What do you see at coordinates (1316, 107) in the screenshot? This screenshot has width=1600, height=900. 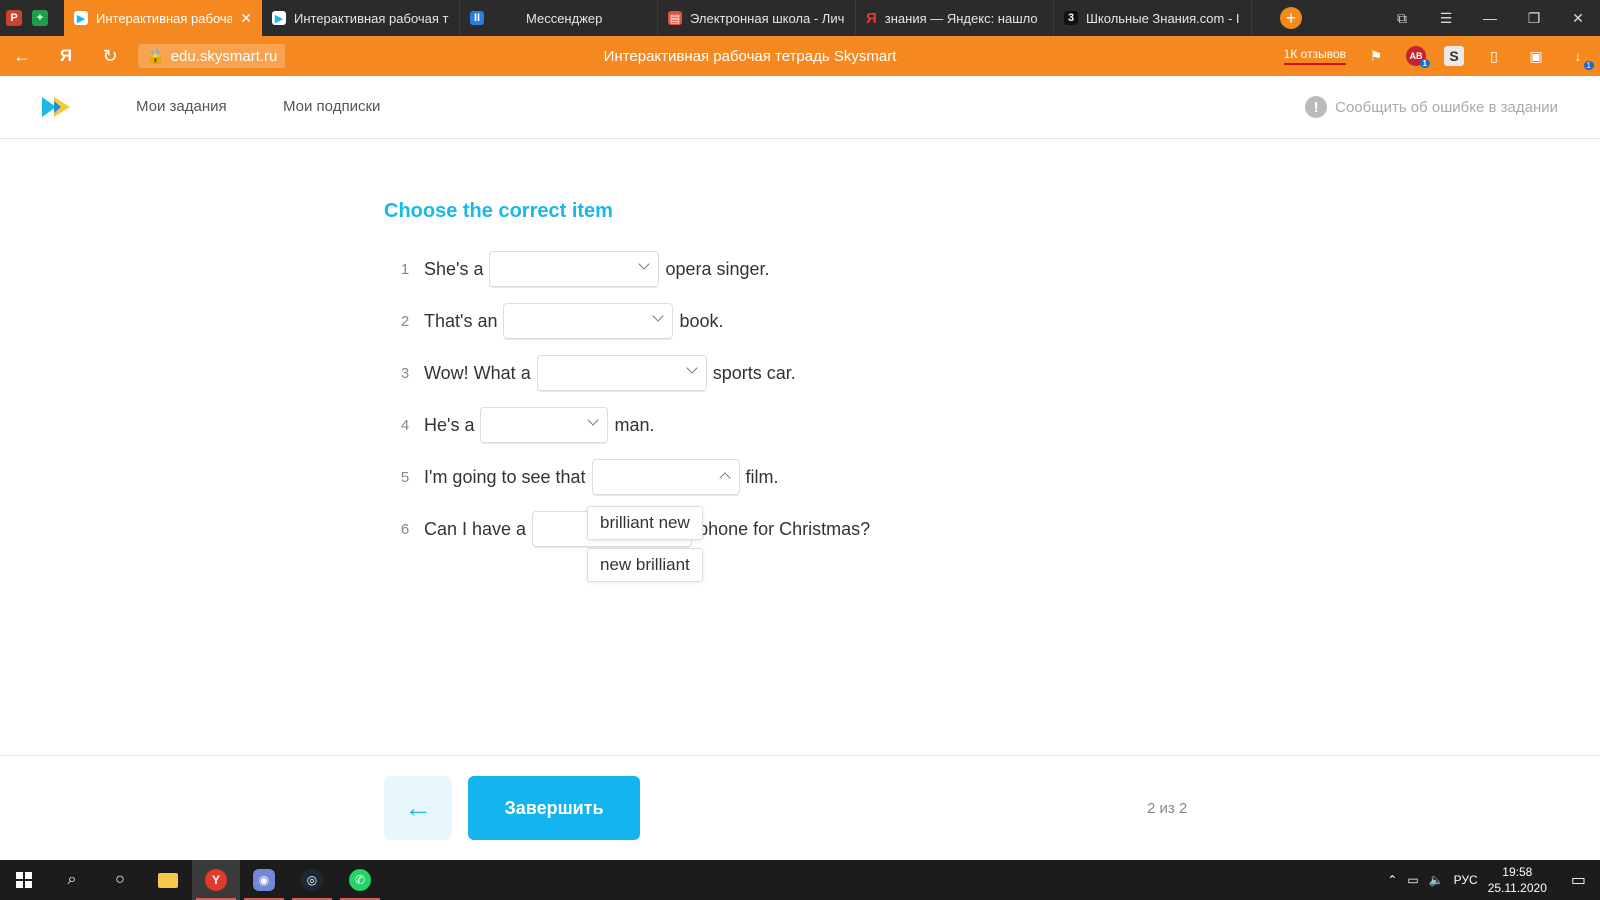 I see `alert-icon: !` at bounding box center [1316, 107].